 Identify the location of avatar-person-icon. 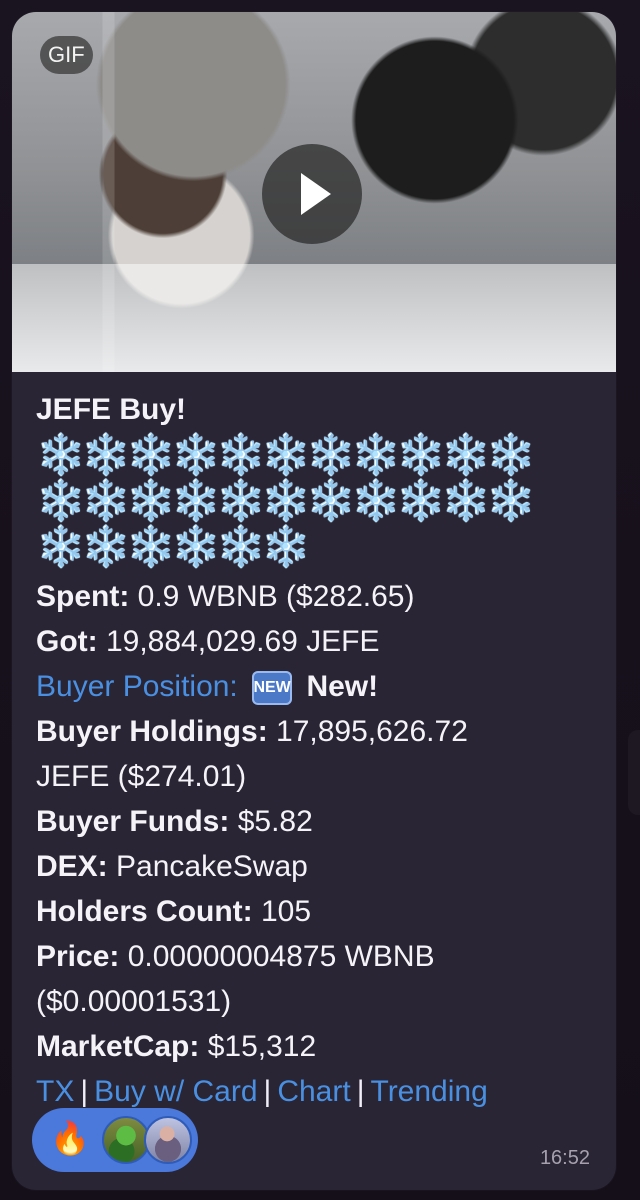
(168, 1140).